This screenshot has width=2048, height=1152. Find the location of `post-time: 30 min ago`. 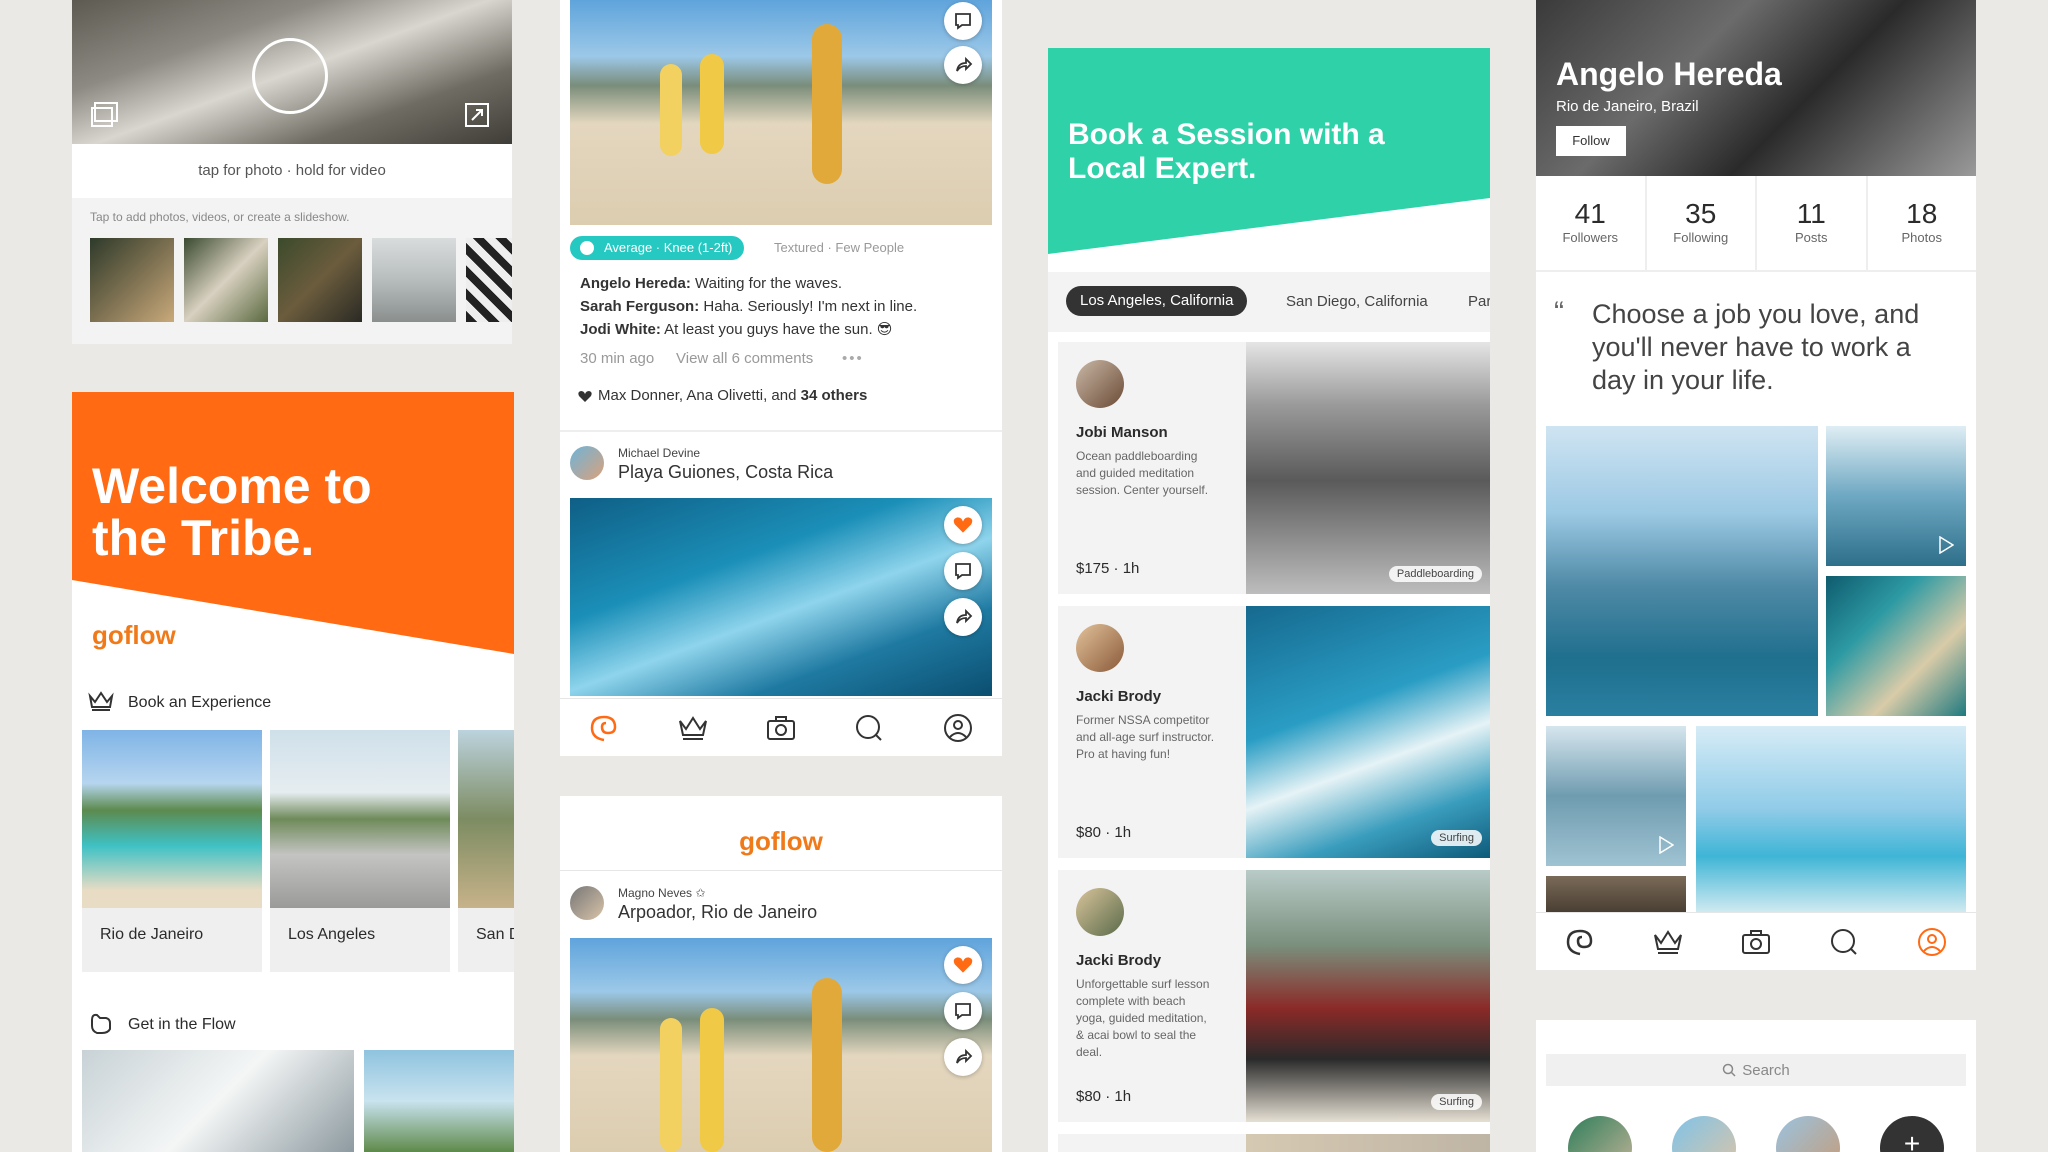

post-time: 30 min ago is located at coordinates (617, 358).